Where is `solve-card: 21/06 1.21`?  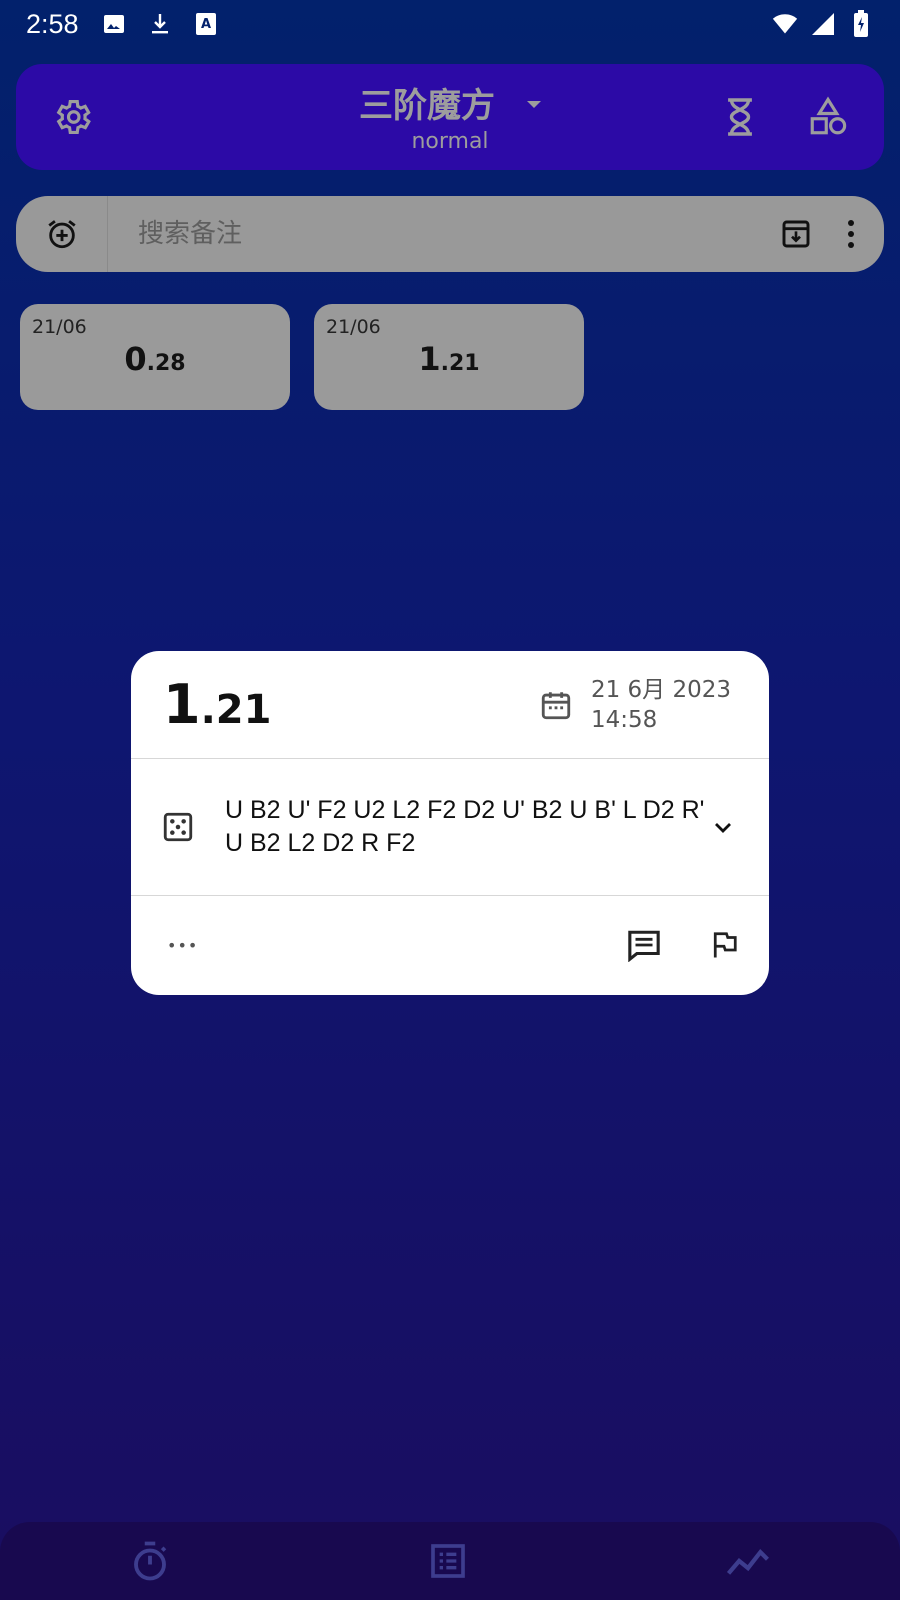 solve-card: 21/06 1.21 is located at coordinates (449, 357).